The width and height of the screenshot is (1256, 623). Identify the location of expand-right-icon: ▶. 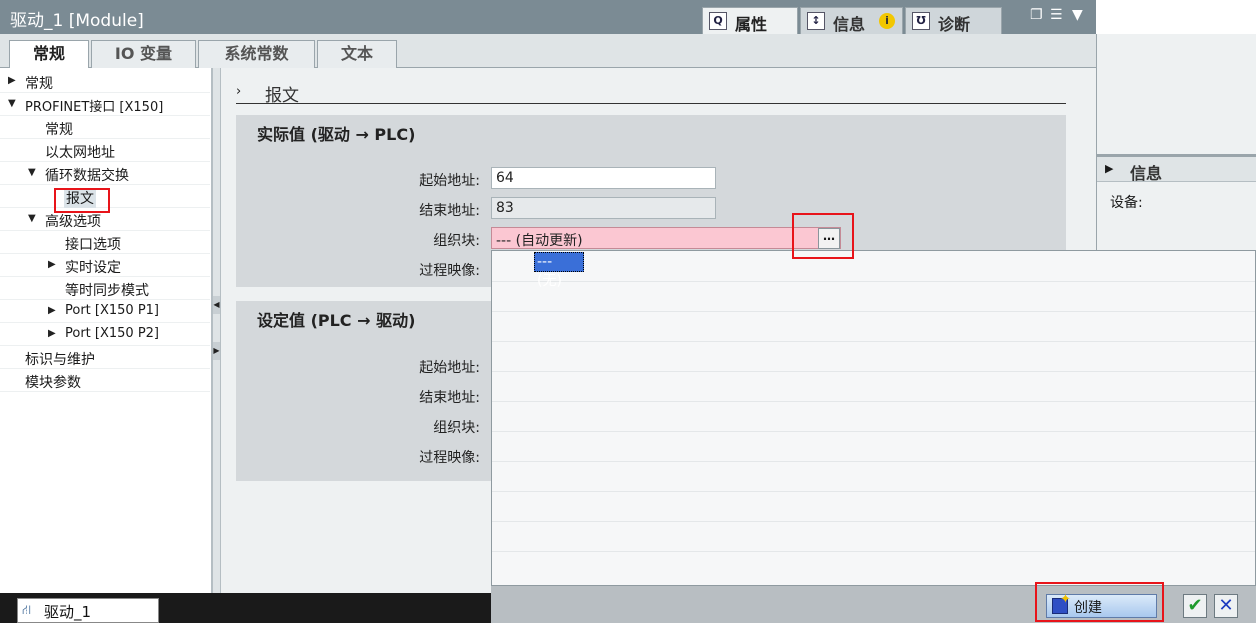
(216, 351).